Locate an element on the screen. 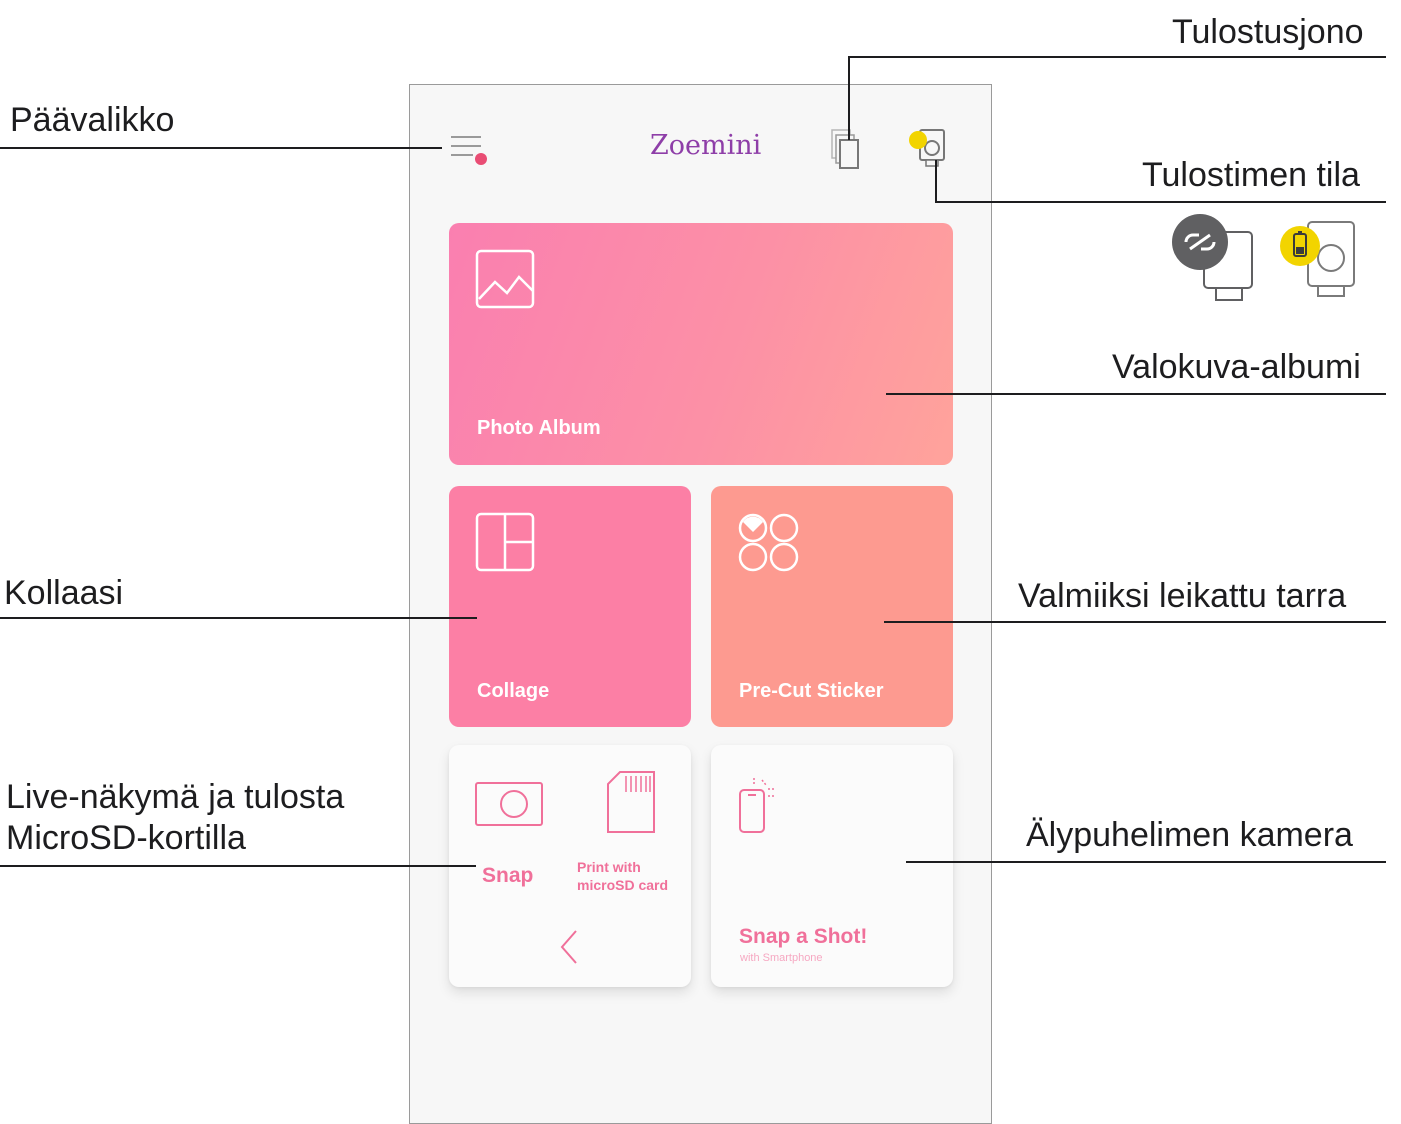 The width and height of the screenshot is (1401, 1124). callout-precut-sticker: Valmiiksi leikattu tarra is located at coordinates (1182, 596).